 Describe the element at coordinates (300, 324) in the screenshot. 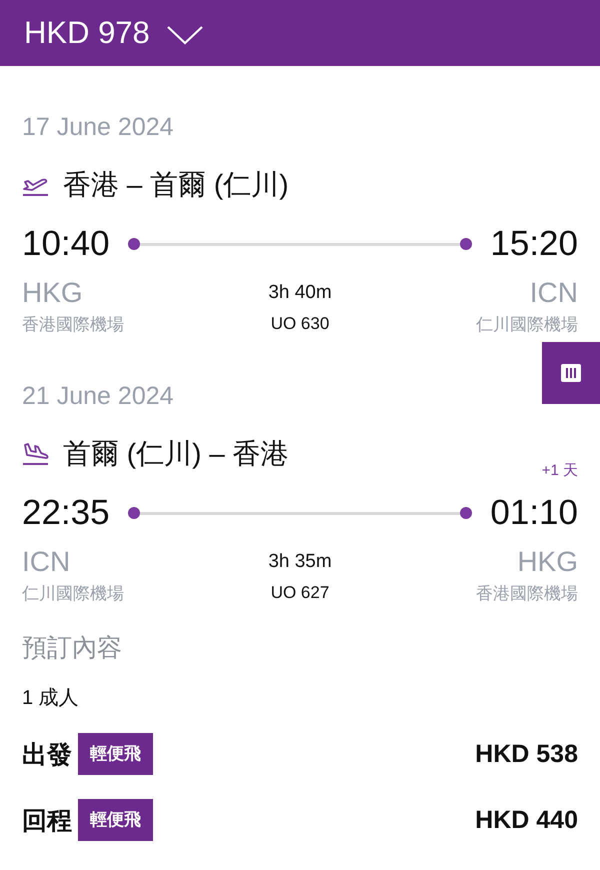

I see `flight-number: UO 630` at that location.